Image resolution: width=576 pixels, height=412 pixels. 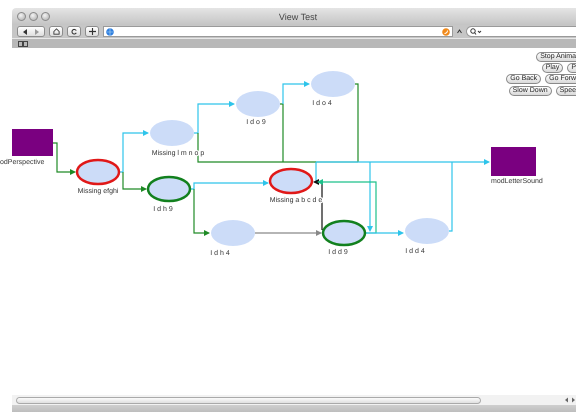 I want to click on bookmarks-icon, so click(x=23, y=43).